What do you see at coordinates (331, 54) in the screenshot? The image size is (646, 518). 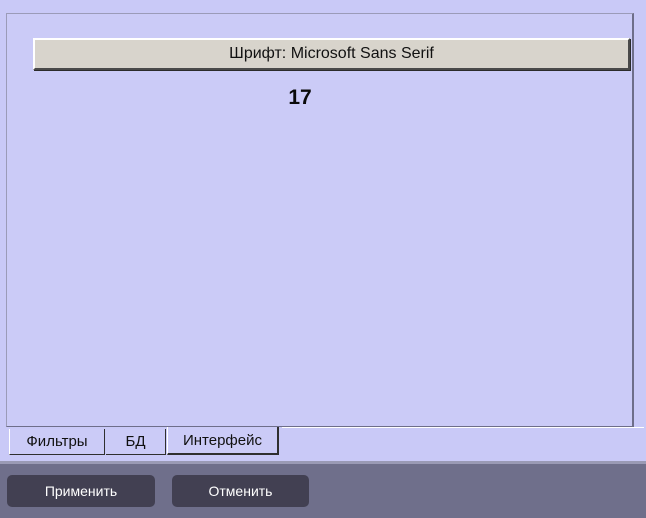 I see `font-select-button: Шрифт: Microsoft Sans Serif` at bounding box center [331, 54].